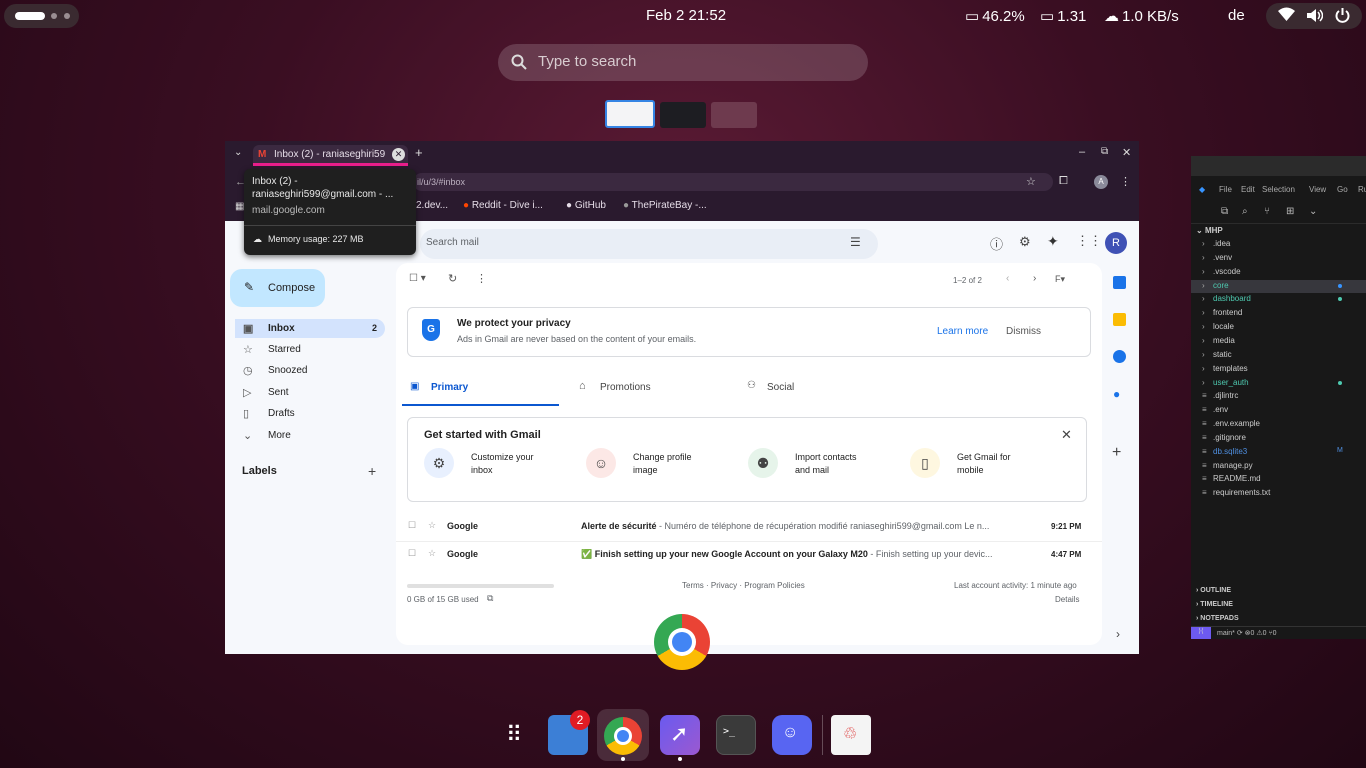 Image resolution: width=1366 pixels, height=768 pixels. Describe the element at coordinates (792, 735) in the screenshot. I see `discord-icon: ☺` at that location.